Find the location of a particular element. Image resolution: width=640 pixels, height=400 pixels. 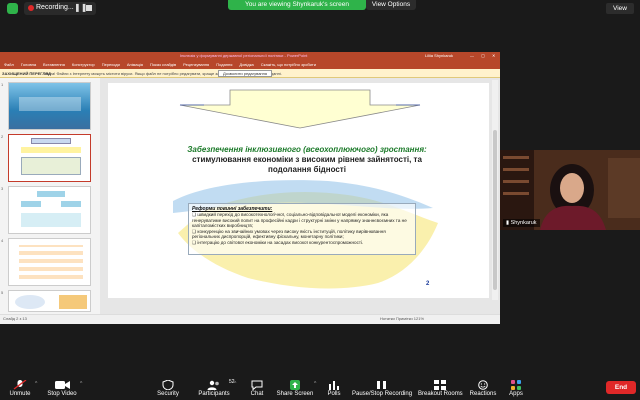

thumbnail-table is located at coordinates (51, 262).